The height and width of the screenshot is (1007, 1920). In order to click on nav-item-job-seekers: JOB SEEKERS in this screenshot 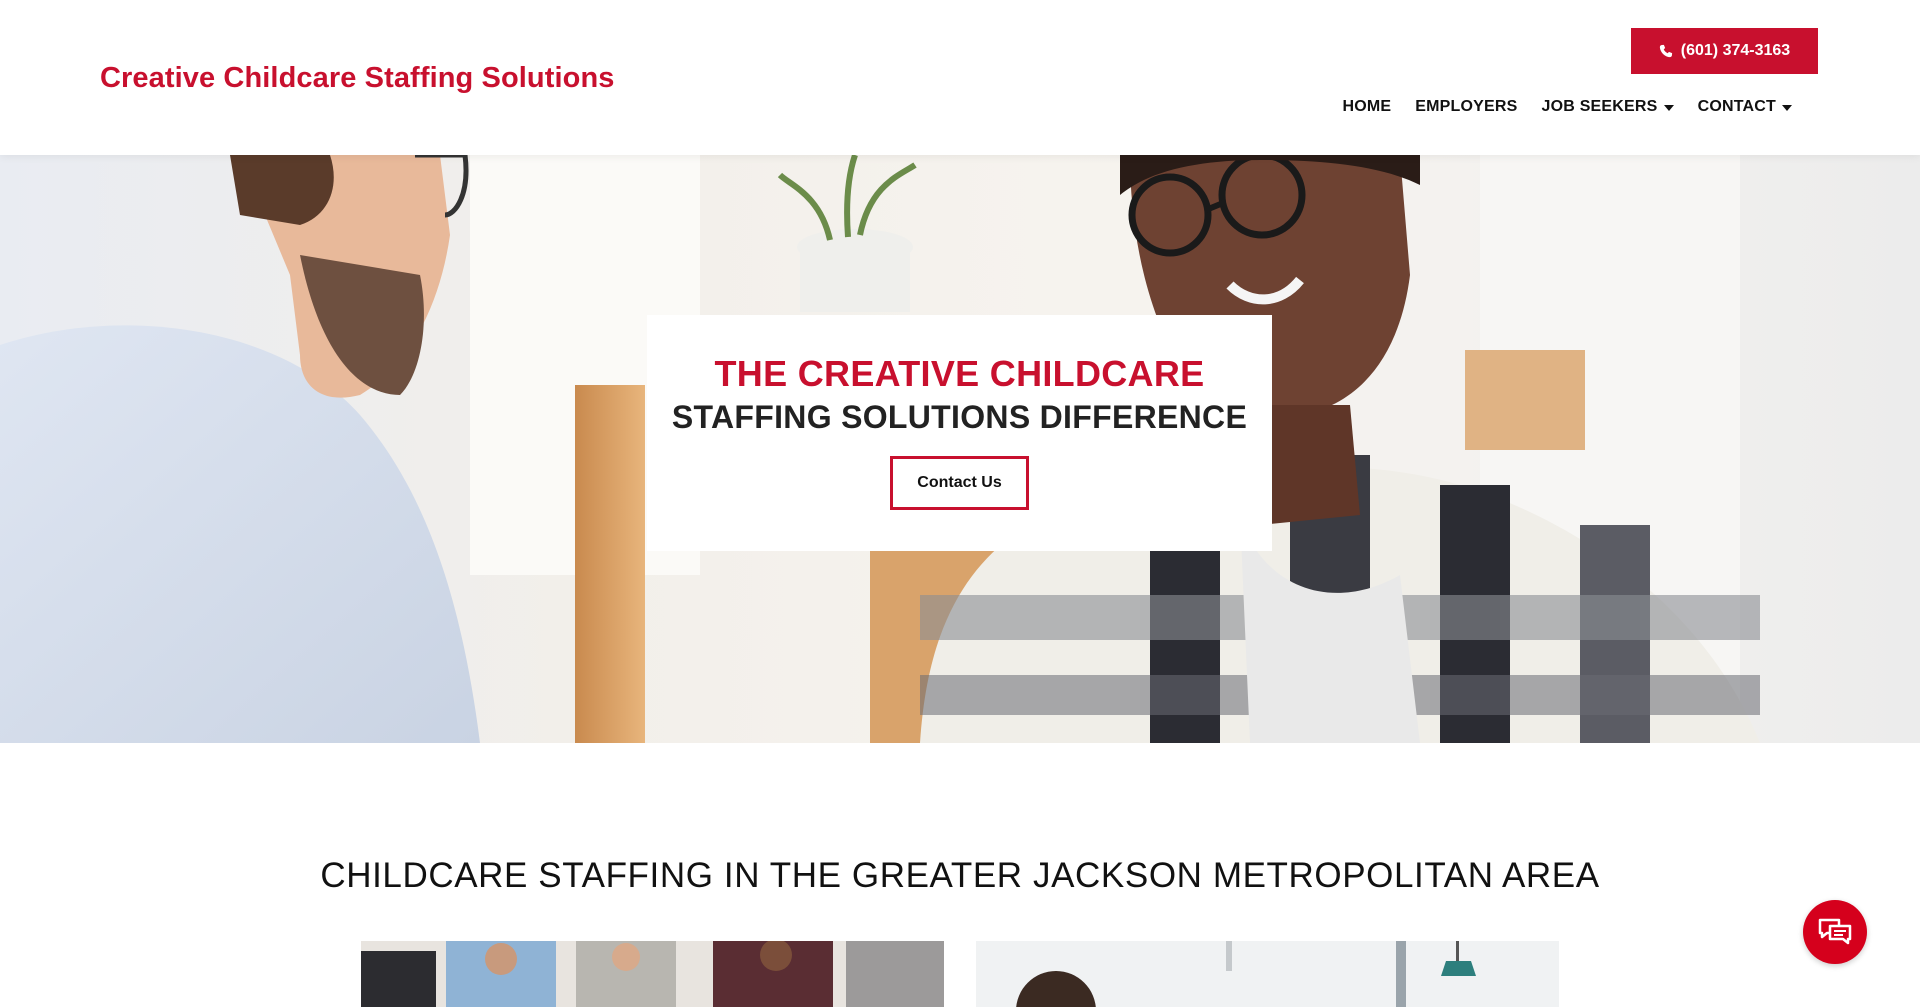, I will do `click(1608, 107)`.